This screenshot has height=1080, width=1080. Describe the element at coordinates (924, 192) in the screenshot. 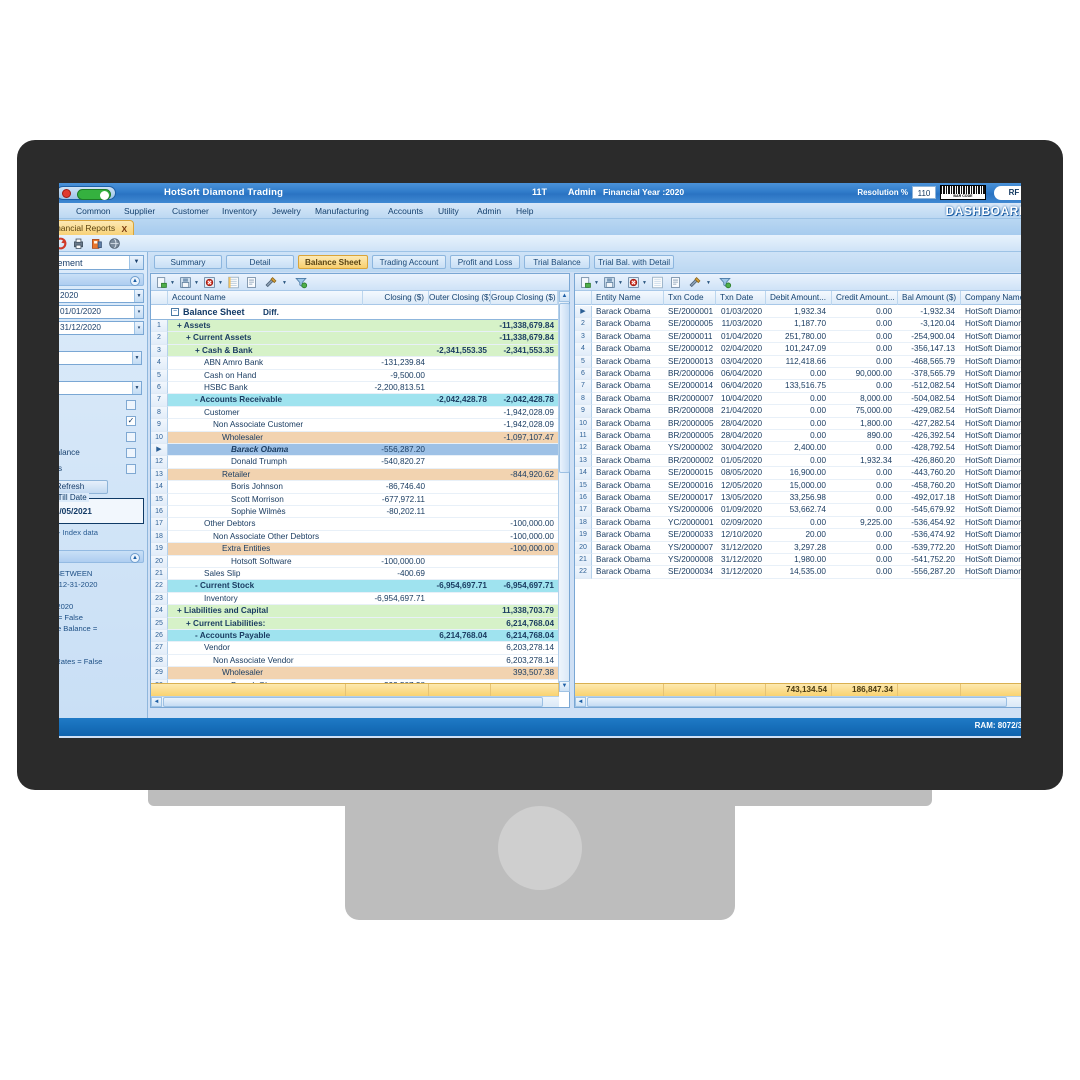

I see `resolution-input: 110` at that location.